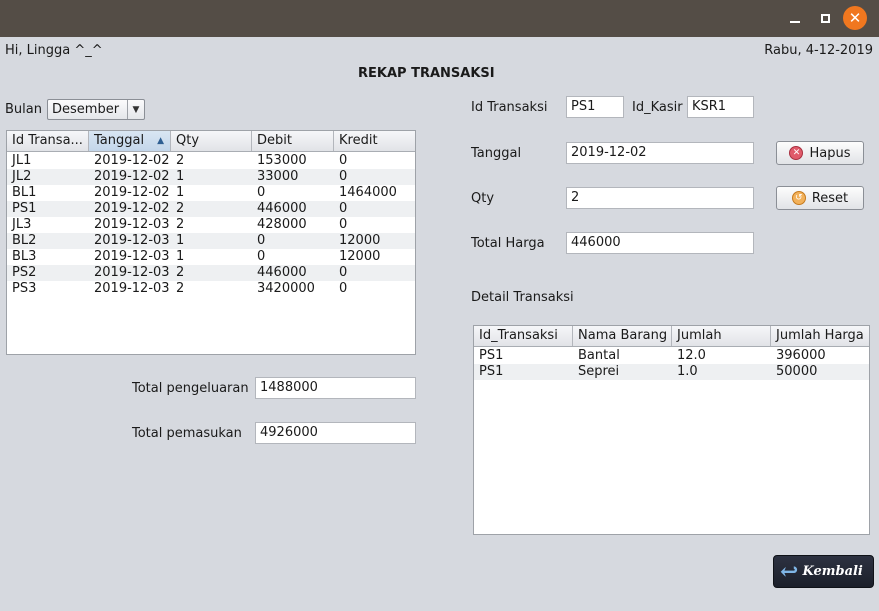  What do you see at coordinates (820, 336) in the screenshot?
I see `column-header: Jumlah Harga` at bounding box center [820, 336].